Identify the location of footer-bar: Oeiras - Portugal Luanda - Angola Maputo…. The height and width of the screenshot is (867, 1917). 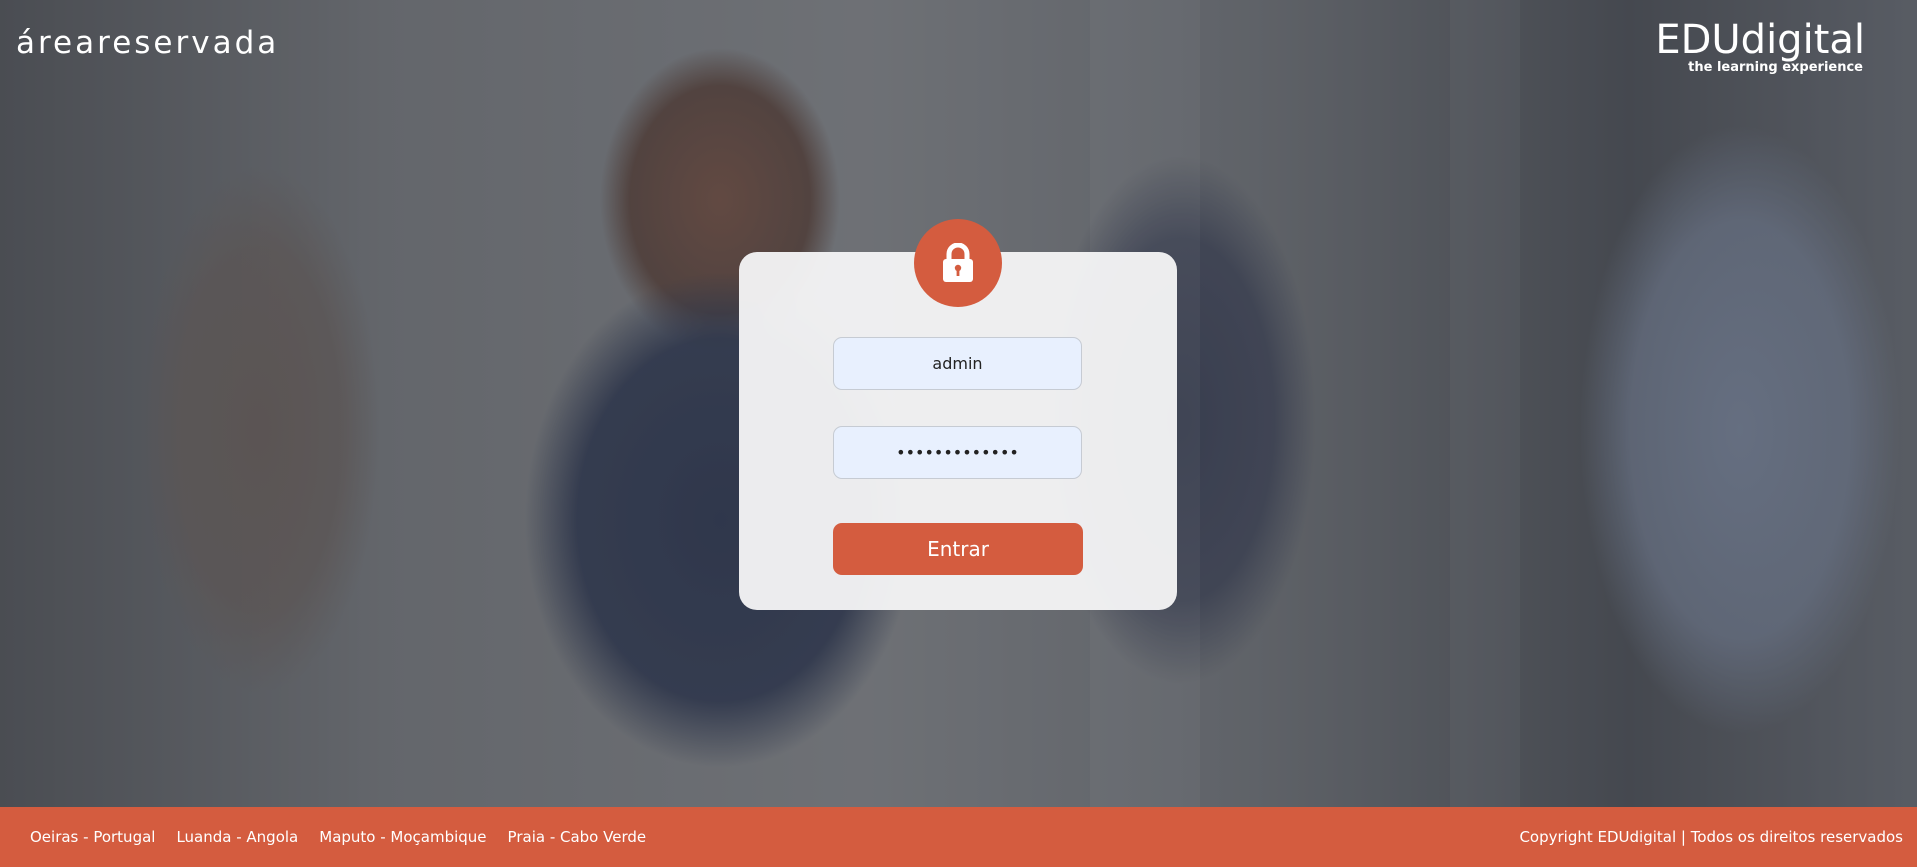
(958, 837).